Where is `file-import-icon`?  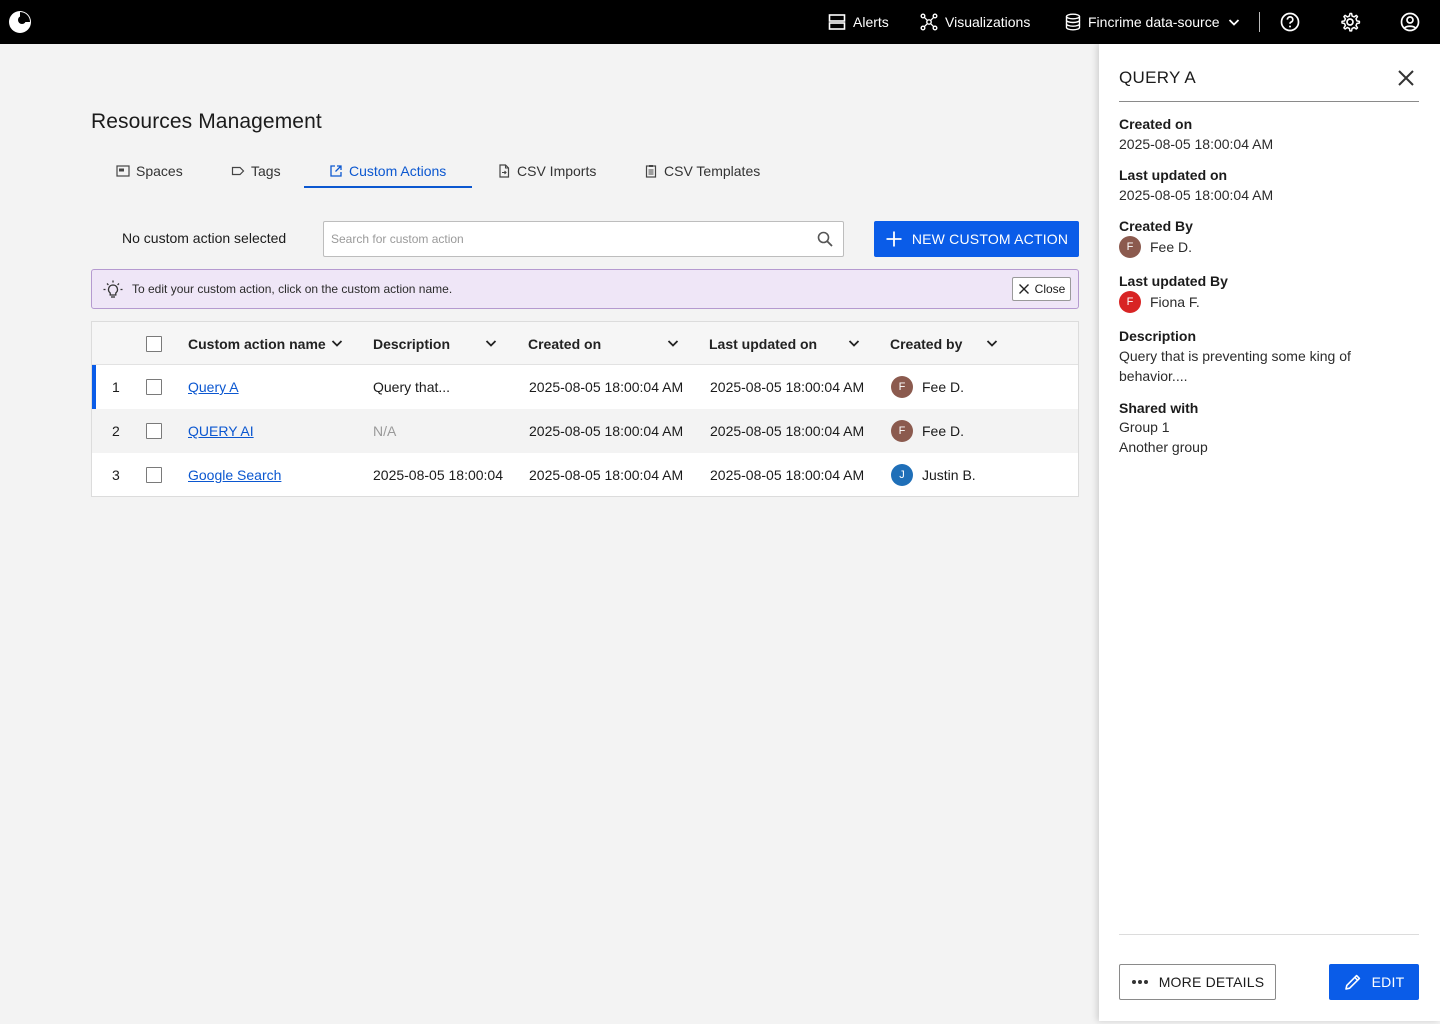 file-import-icon is located at coordinates (504, 170).